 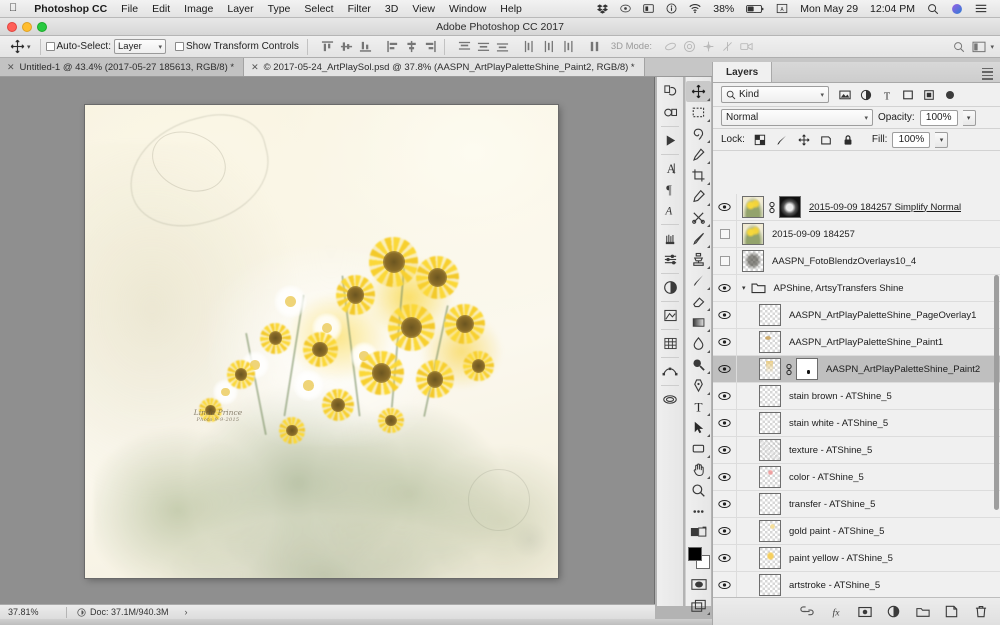 I want to click on notification-center-icon, so click(x=981, y=8).